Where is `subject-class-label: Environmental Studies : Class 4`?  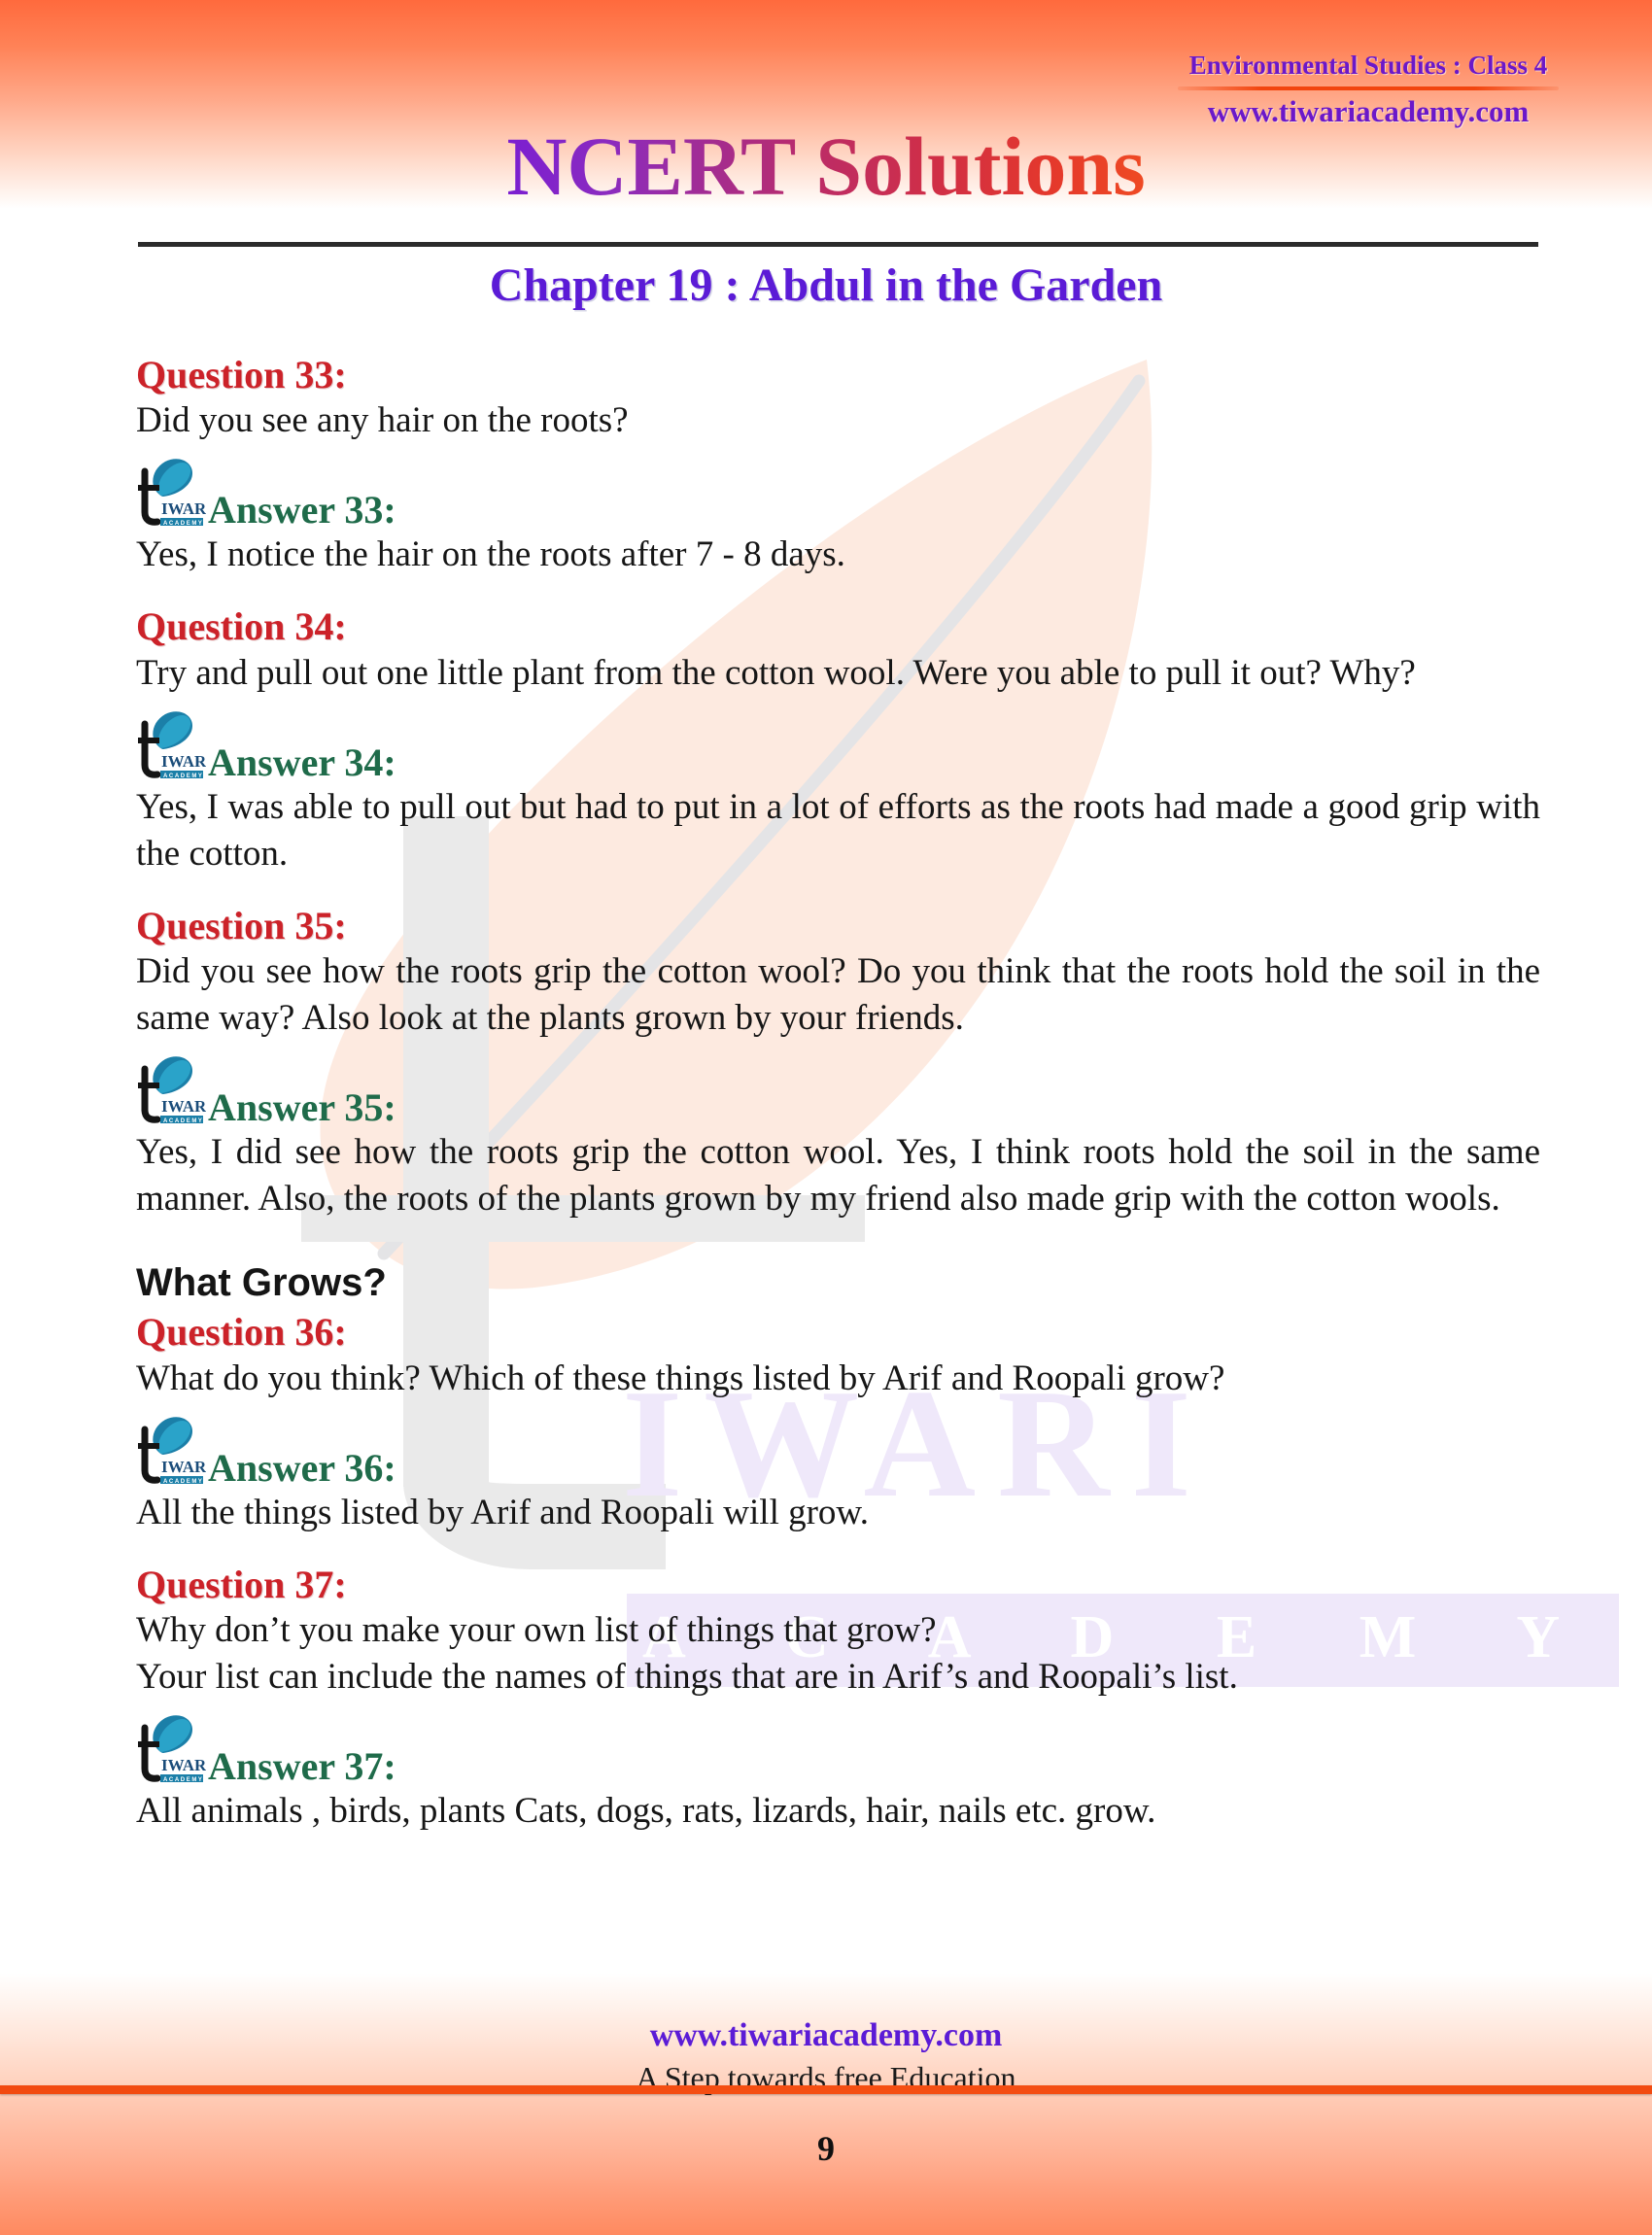 subject-class-label: Environmental Studies : Class 4 is located at coordinates (1368, 65).